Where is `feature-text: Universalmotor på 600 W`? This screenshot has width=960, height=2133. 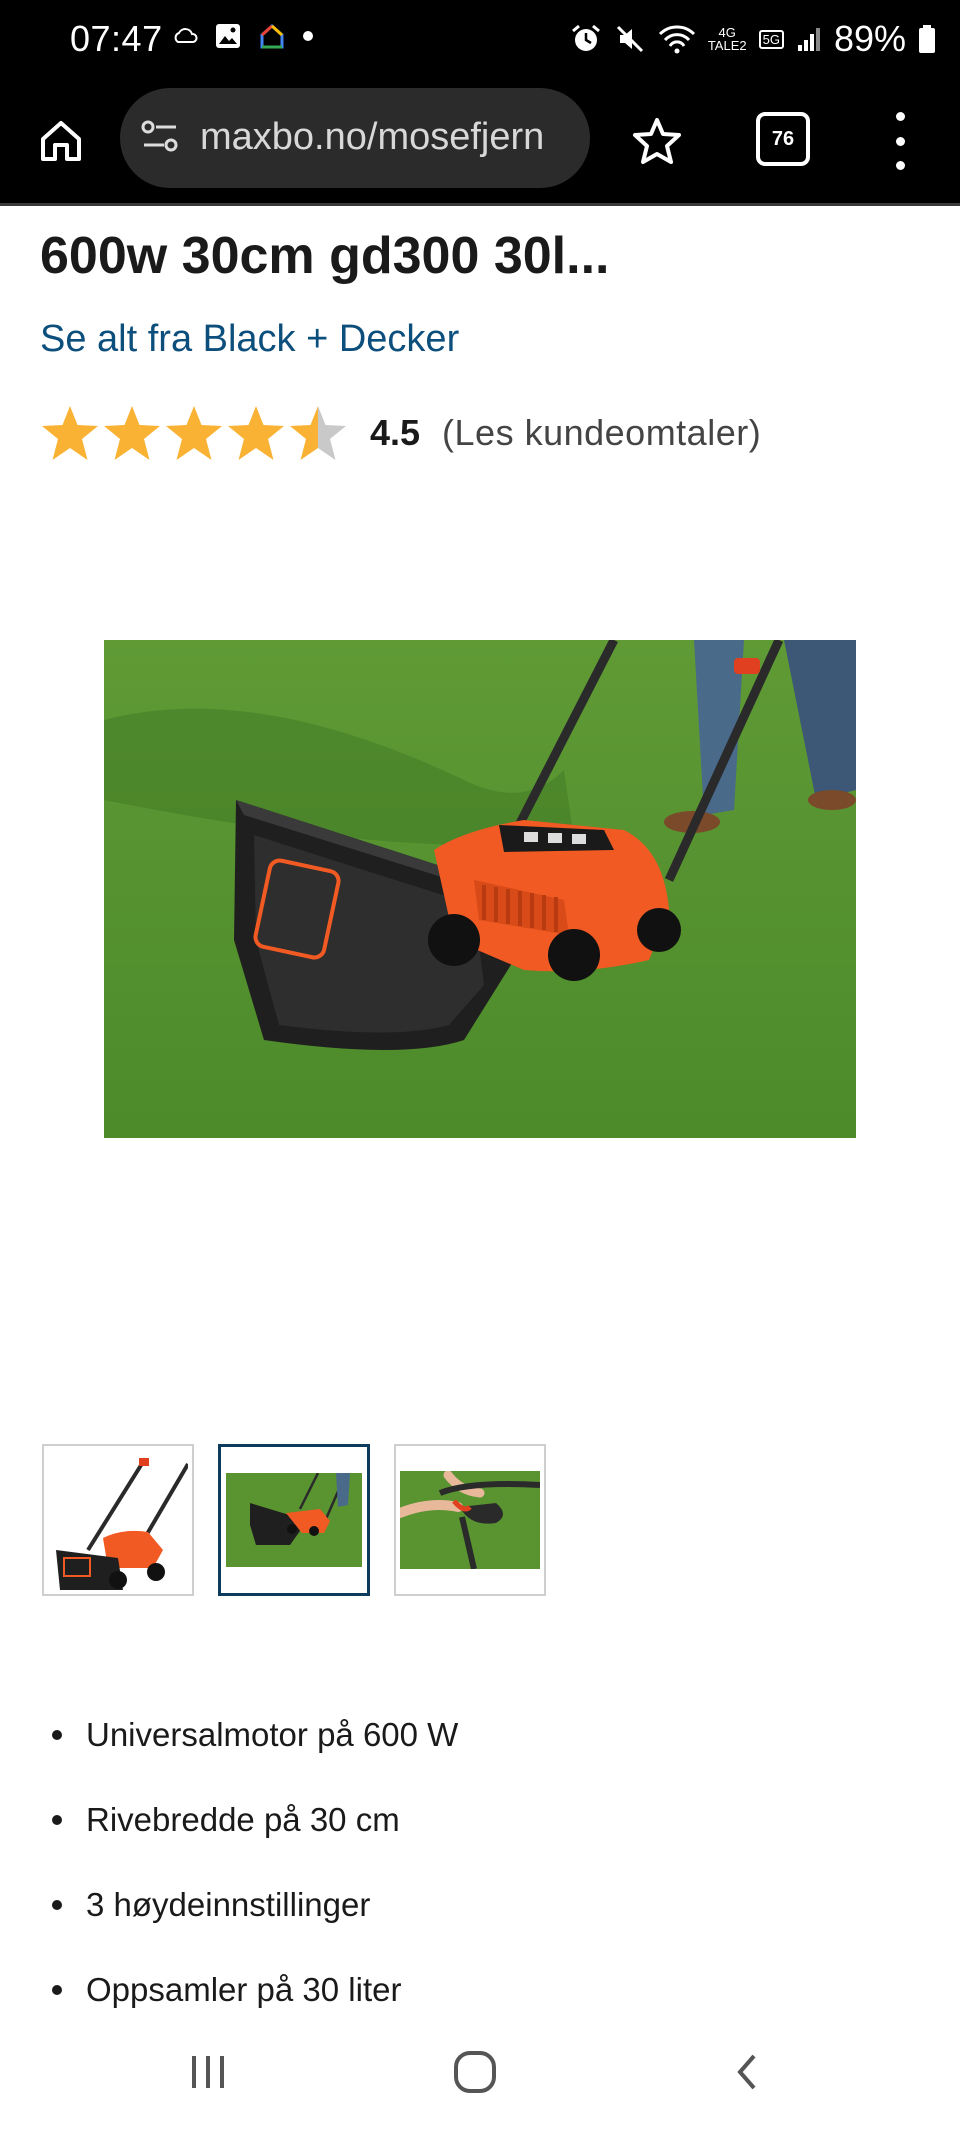 feature-text: Universalmotor på 600 W is located at coordinates (272, 1734).